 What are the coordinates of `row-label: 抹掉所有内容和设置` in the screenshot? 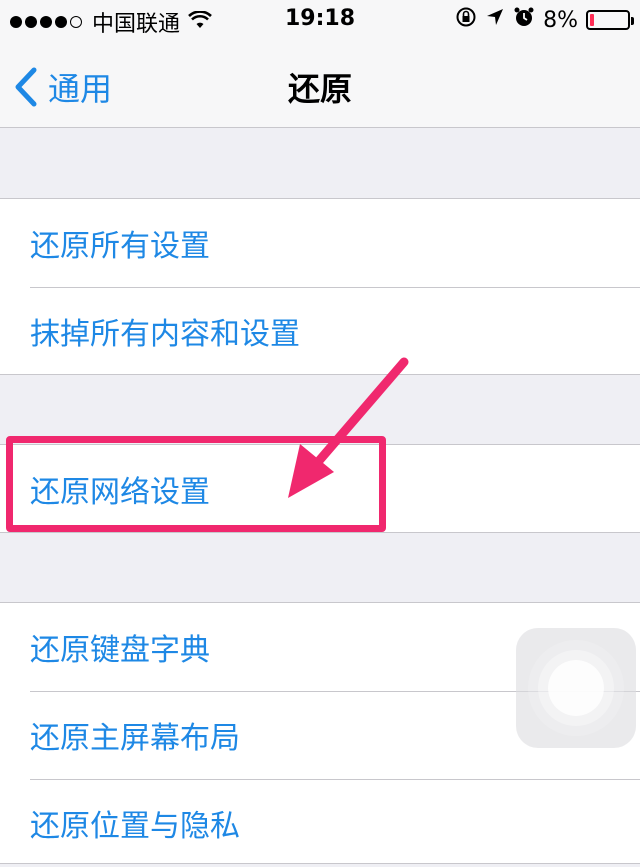 It's located at (165, 334).